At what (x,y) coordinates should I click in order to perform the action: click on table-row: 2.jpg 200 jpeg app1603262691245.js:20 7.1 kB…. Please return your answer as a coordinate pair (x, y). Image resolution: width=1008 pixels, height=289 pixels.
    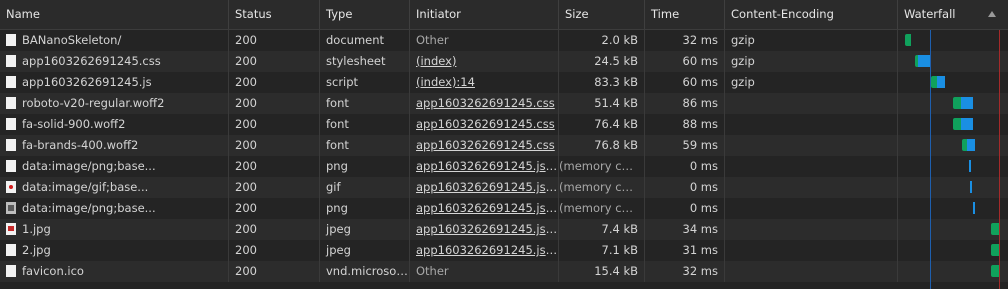
    Looking at the image, I should click on (504, 250).